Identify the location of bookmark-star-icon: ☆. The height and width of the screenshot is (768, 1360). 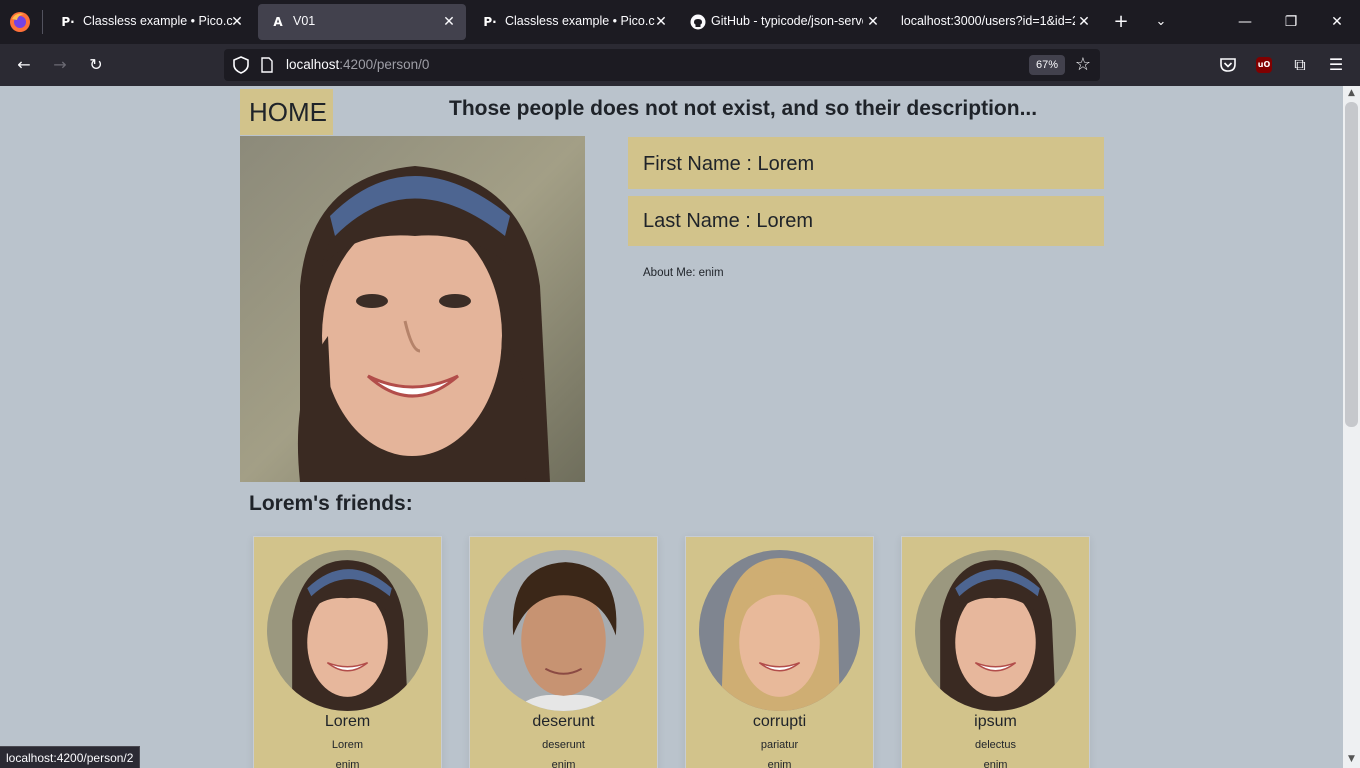
(1083, 65).